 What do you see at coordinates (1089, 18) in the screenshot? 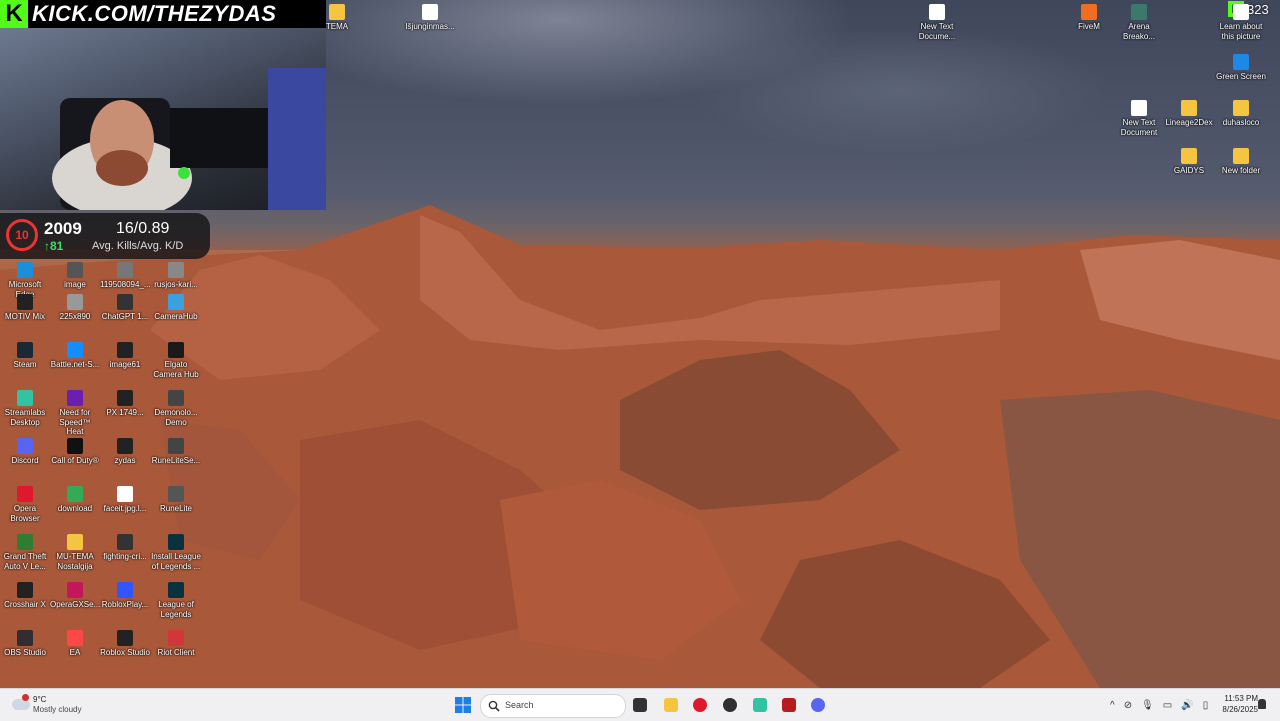
I see `desktop-icon: FiveM` at bounding box center [1089, 18].